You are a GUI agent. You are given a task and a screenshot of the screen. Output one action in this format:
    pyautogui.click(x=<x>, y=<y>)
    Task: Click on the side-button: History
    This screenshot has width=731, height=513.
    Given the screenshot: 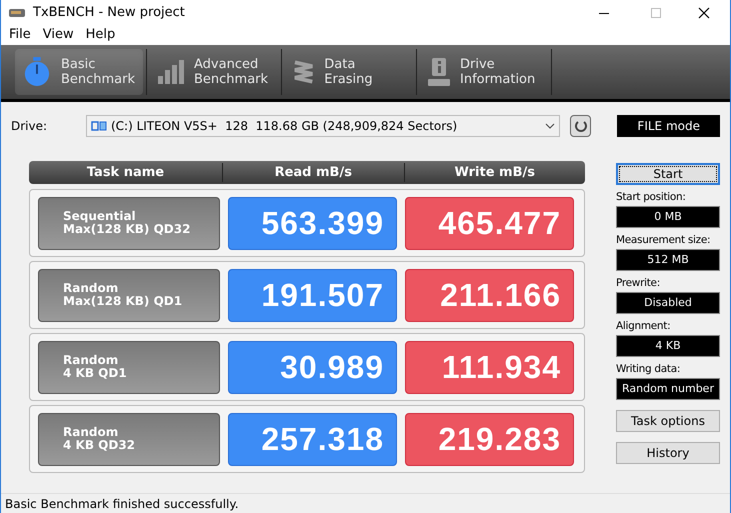 What is the action you would take?
    pyautogui.click(x=668, y=453)
    